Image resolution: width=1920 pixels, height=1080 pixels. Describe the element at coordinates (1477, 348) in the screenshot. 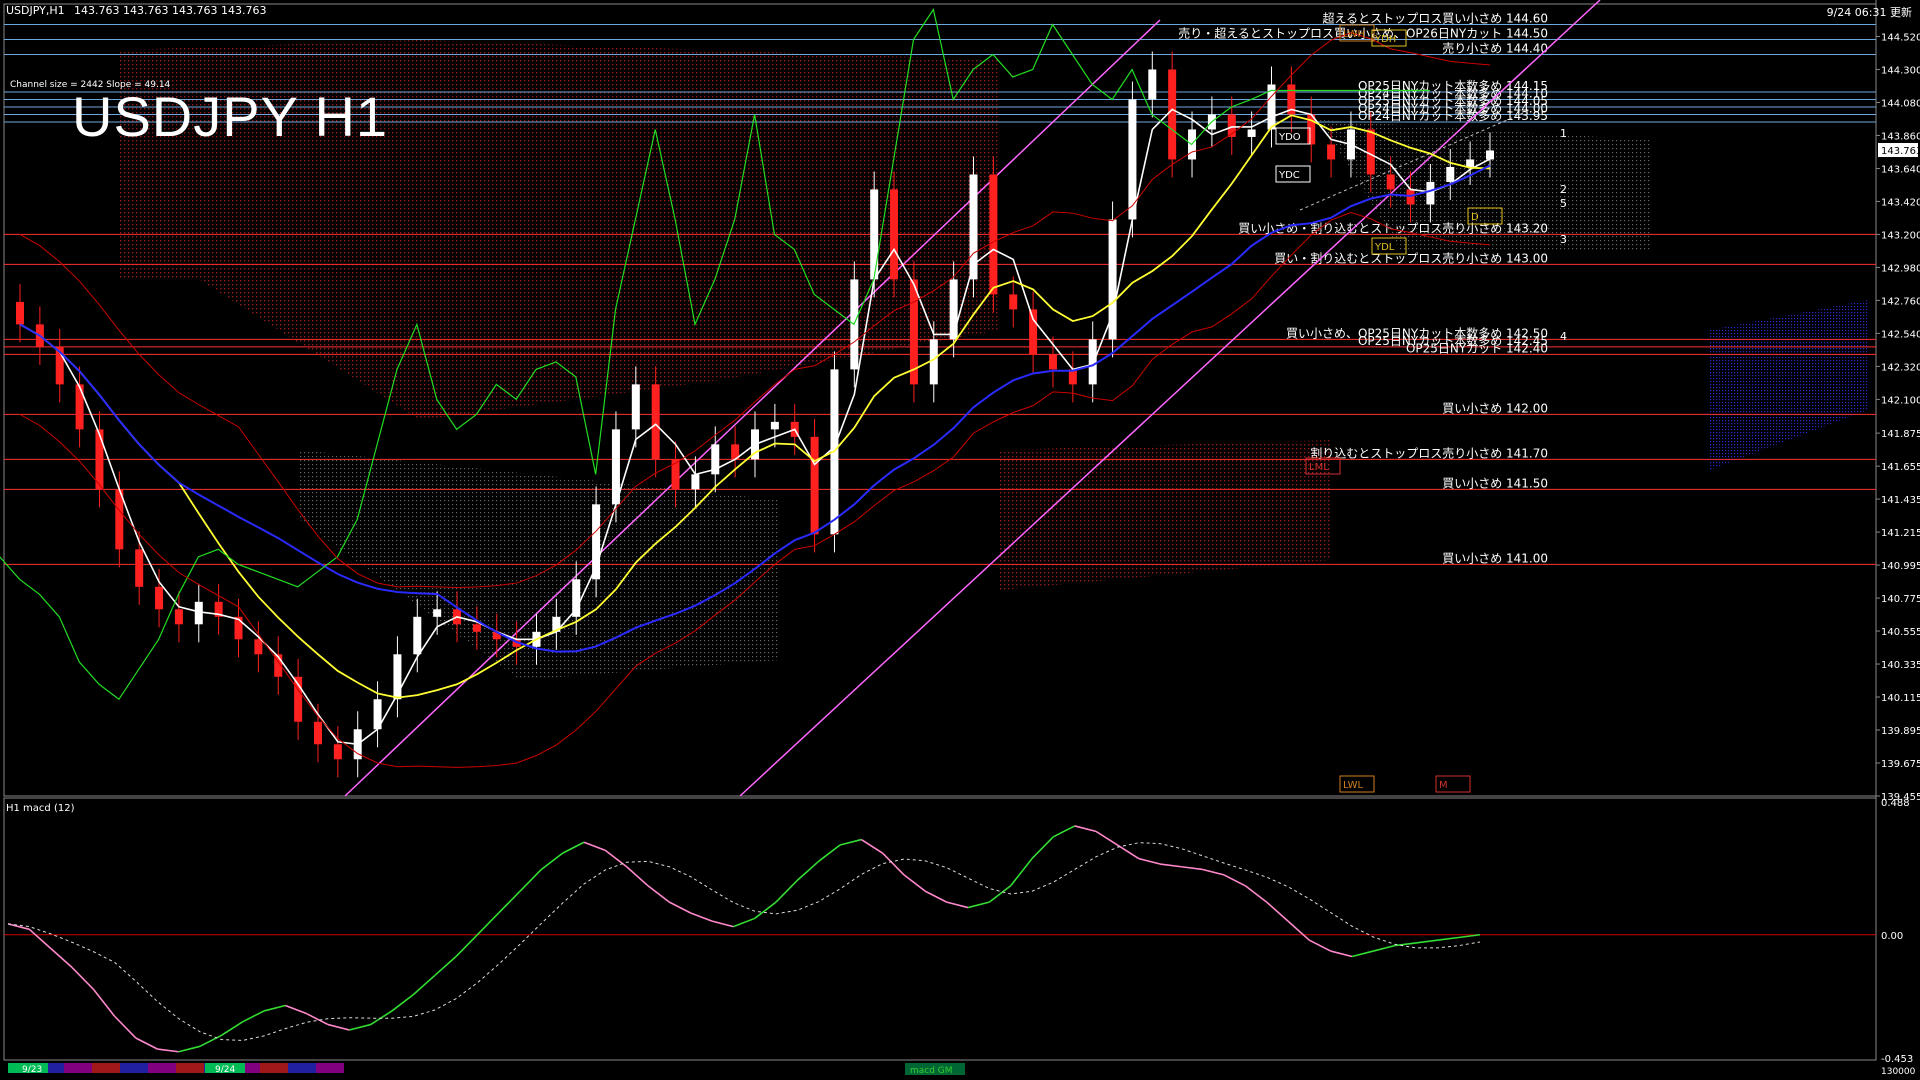

I see `level-label: OP25日NYカット 142.40` at that location.